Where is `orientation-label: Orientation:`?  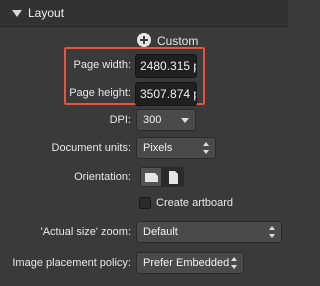 orientation-label: Orientation: is located at coordinates (102, 177).